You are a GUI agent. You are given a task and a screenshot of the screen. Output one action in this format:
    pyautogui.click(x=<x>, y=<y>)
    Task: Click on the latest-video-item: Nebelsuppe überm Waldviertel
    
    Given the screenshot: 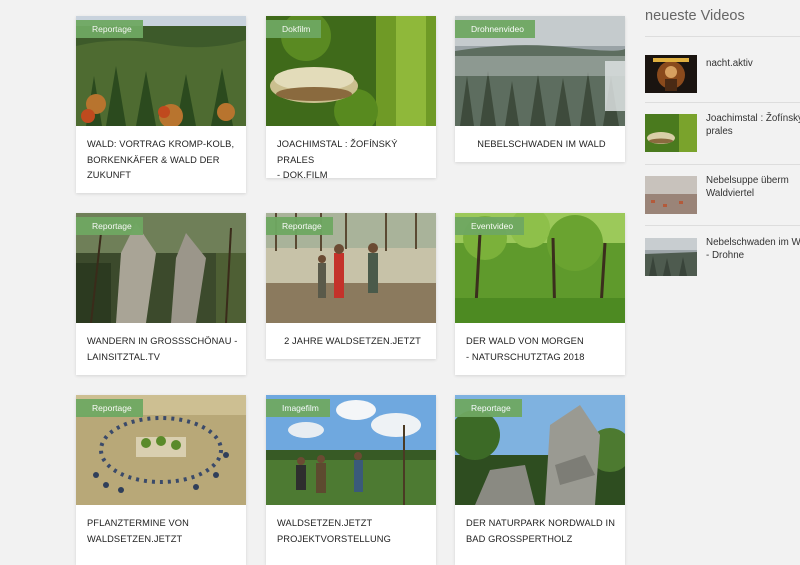 What is the action you would take?
    pyautogui.click(x=722, y=195)
    